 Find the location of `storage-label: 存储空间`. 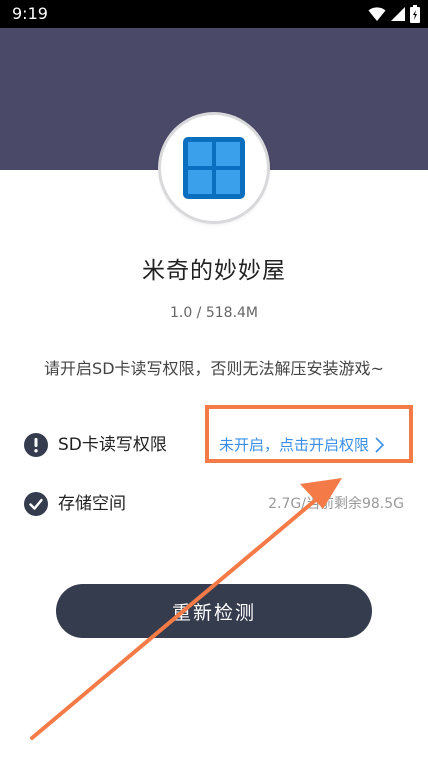

storage-label: 存储空间 is located at coordinates (92, 504).